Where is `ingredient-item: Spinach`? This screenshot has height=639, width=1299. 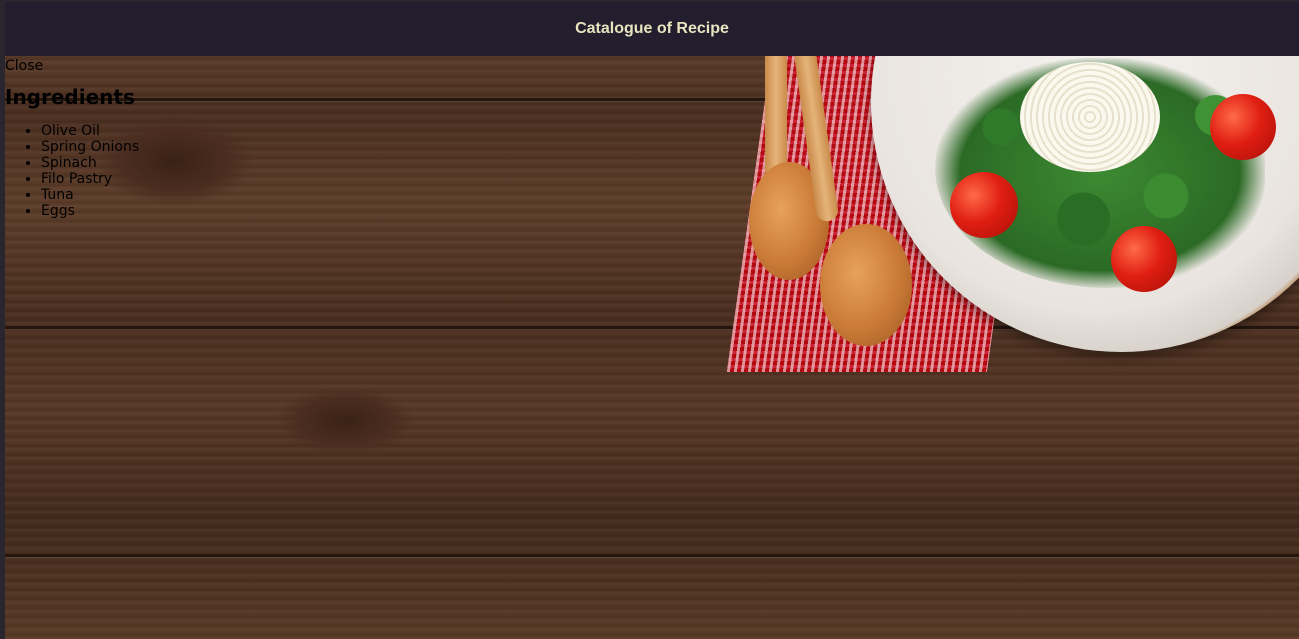 ingredient-item: Spinach is located at coordinates (90, 163).